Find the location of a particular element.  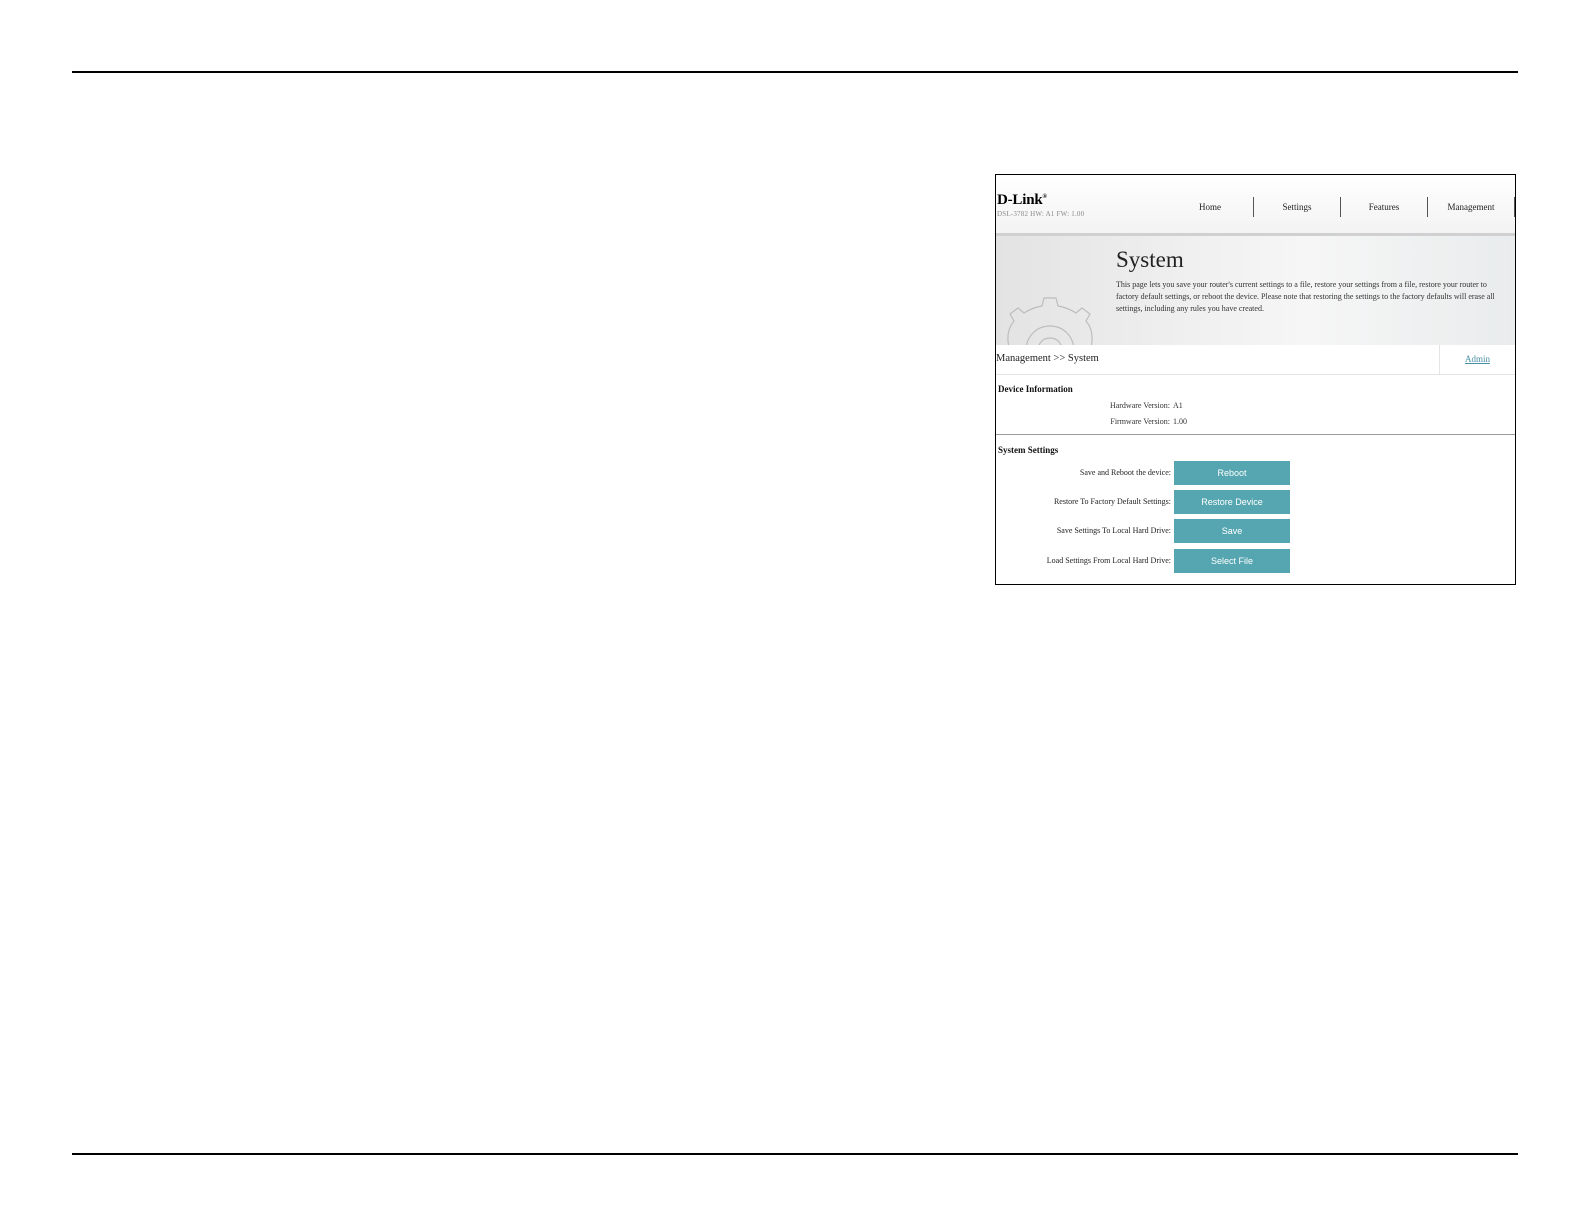

logo-mark: ® is located at coordinates (1045, 197).